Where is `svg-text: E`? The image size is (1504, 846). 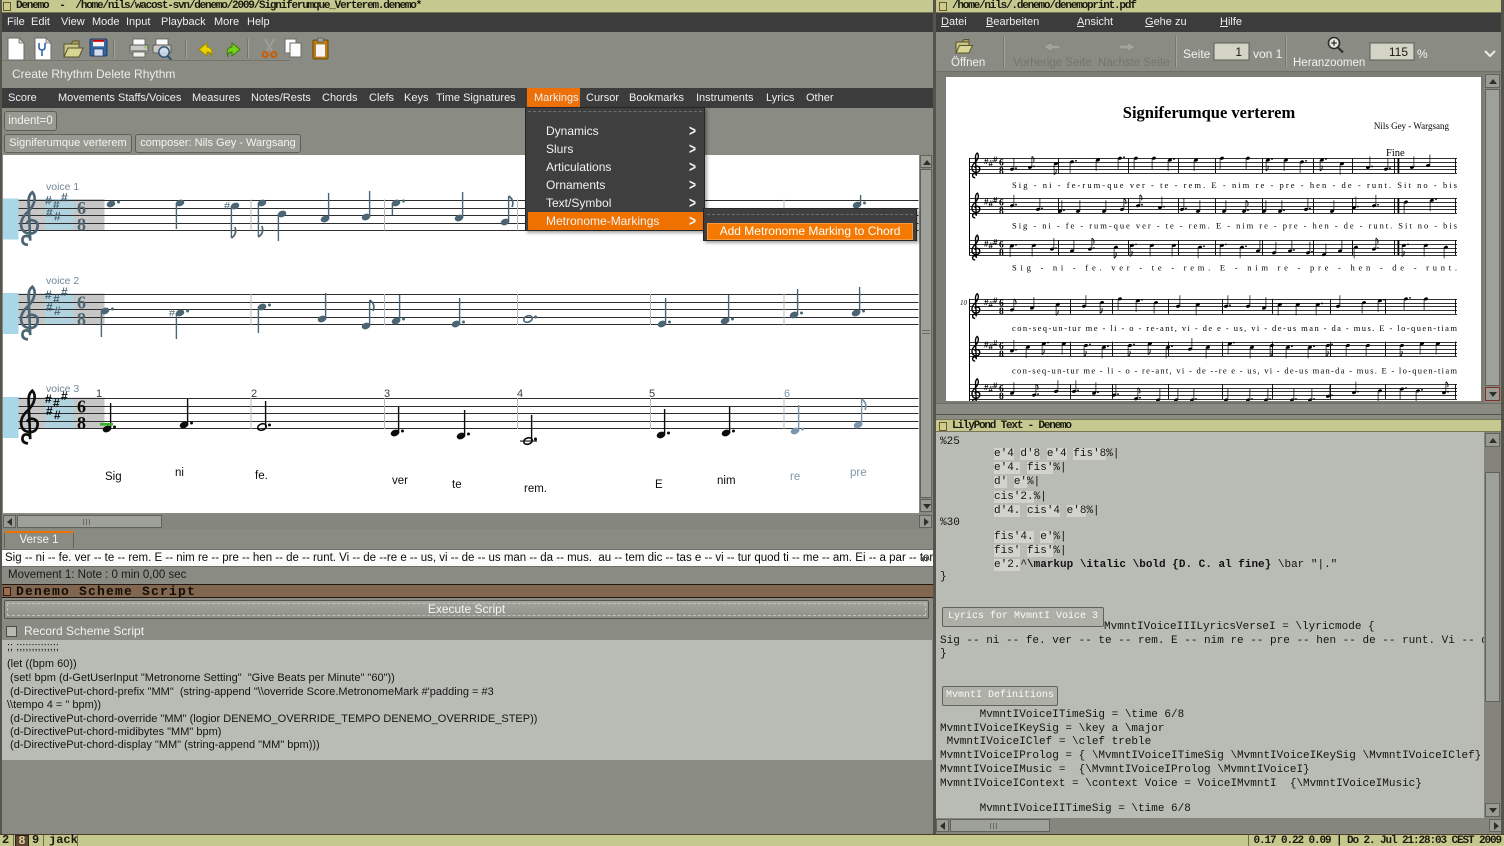
svg-text: E is located at coordinates (659, 485).